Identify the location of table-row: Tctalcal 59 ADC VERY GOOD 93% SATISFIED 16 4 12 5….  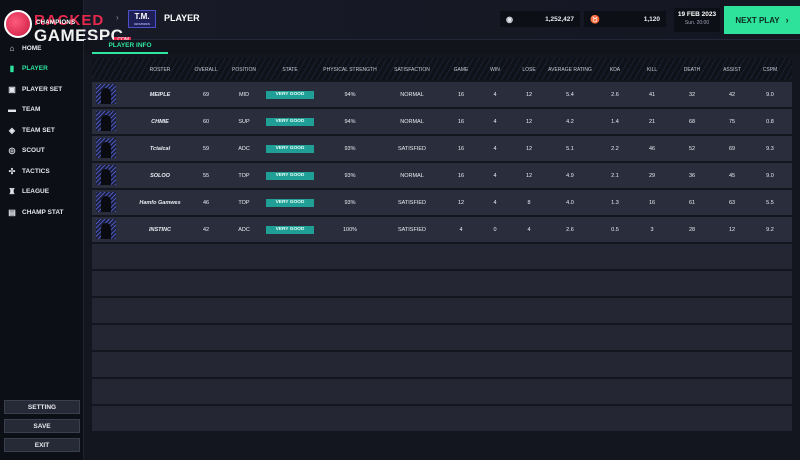
(442, 148).